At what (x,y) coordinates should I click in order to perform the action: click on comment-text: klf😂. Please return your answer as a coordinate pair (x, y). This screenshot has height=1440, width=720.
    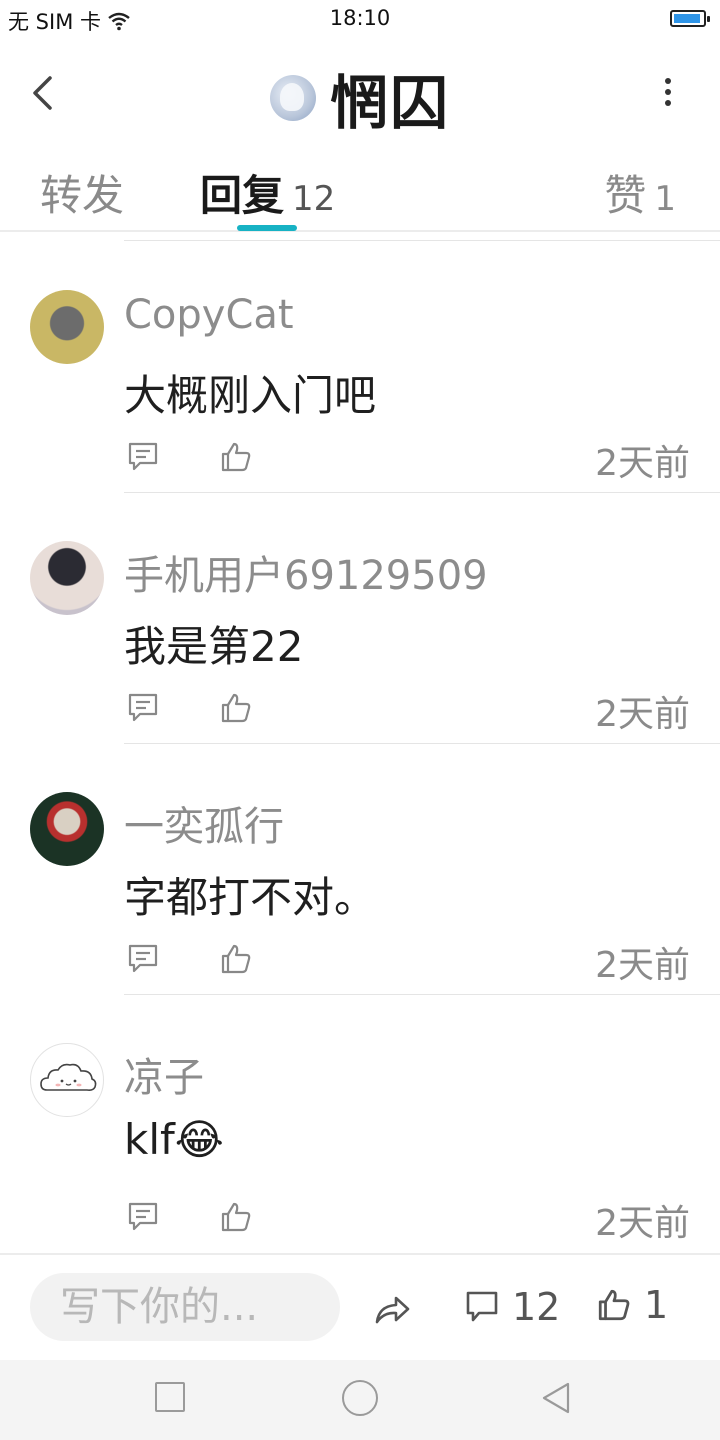
    Looking at the image, I should click on (174, 1139).